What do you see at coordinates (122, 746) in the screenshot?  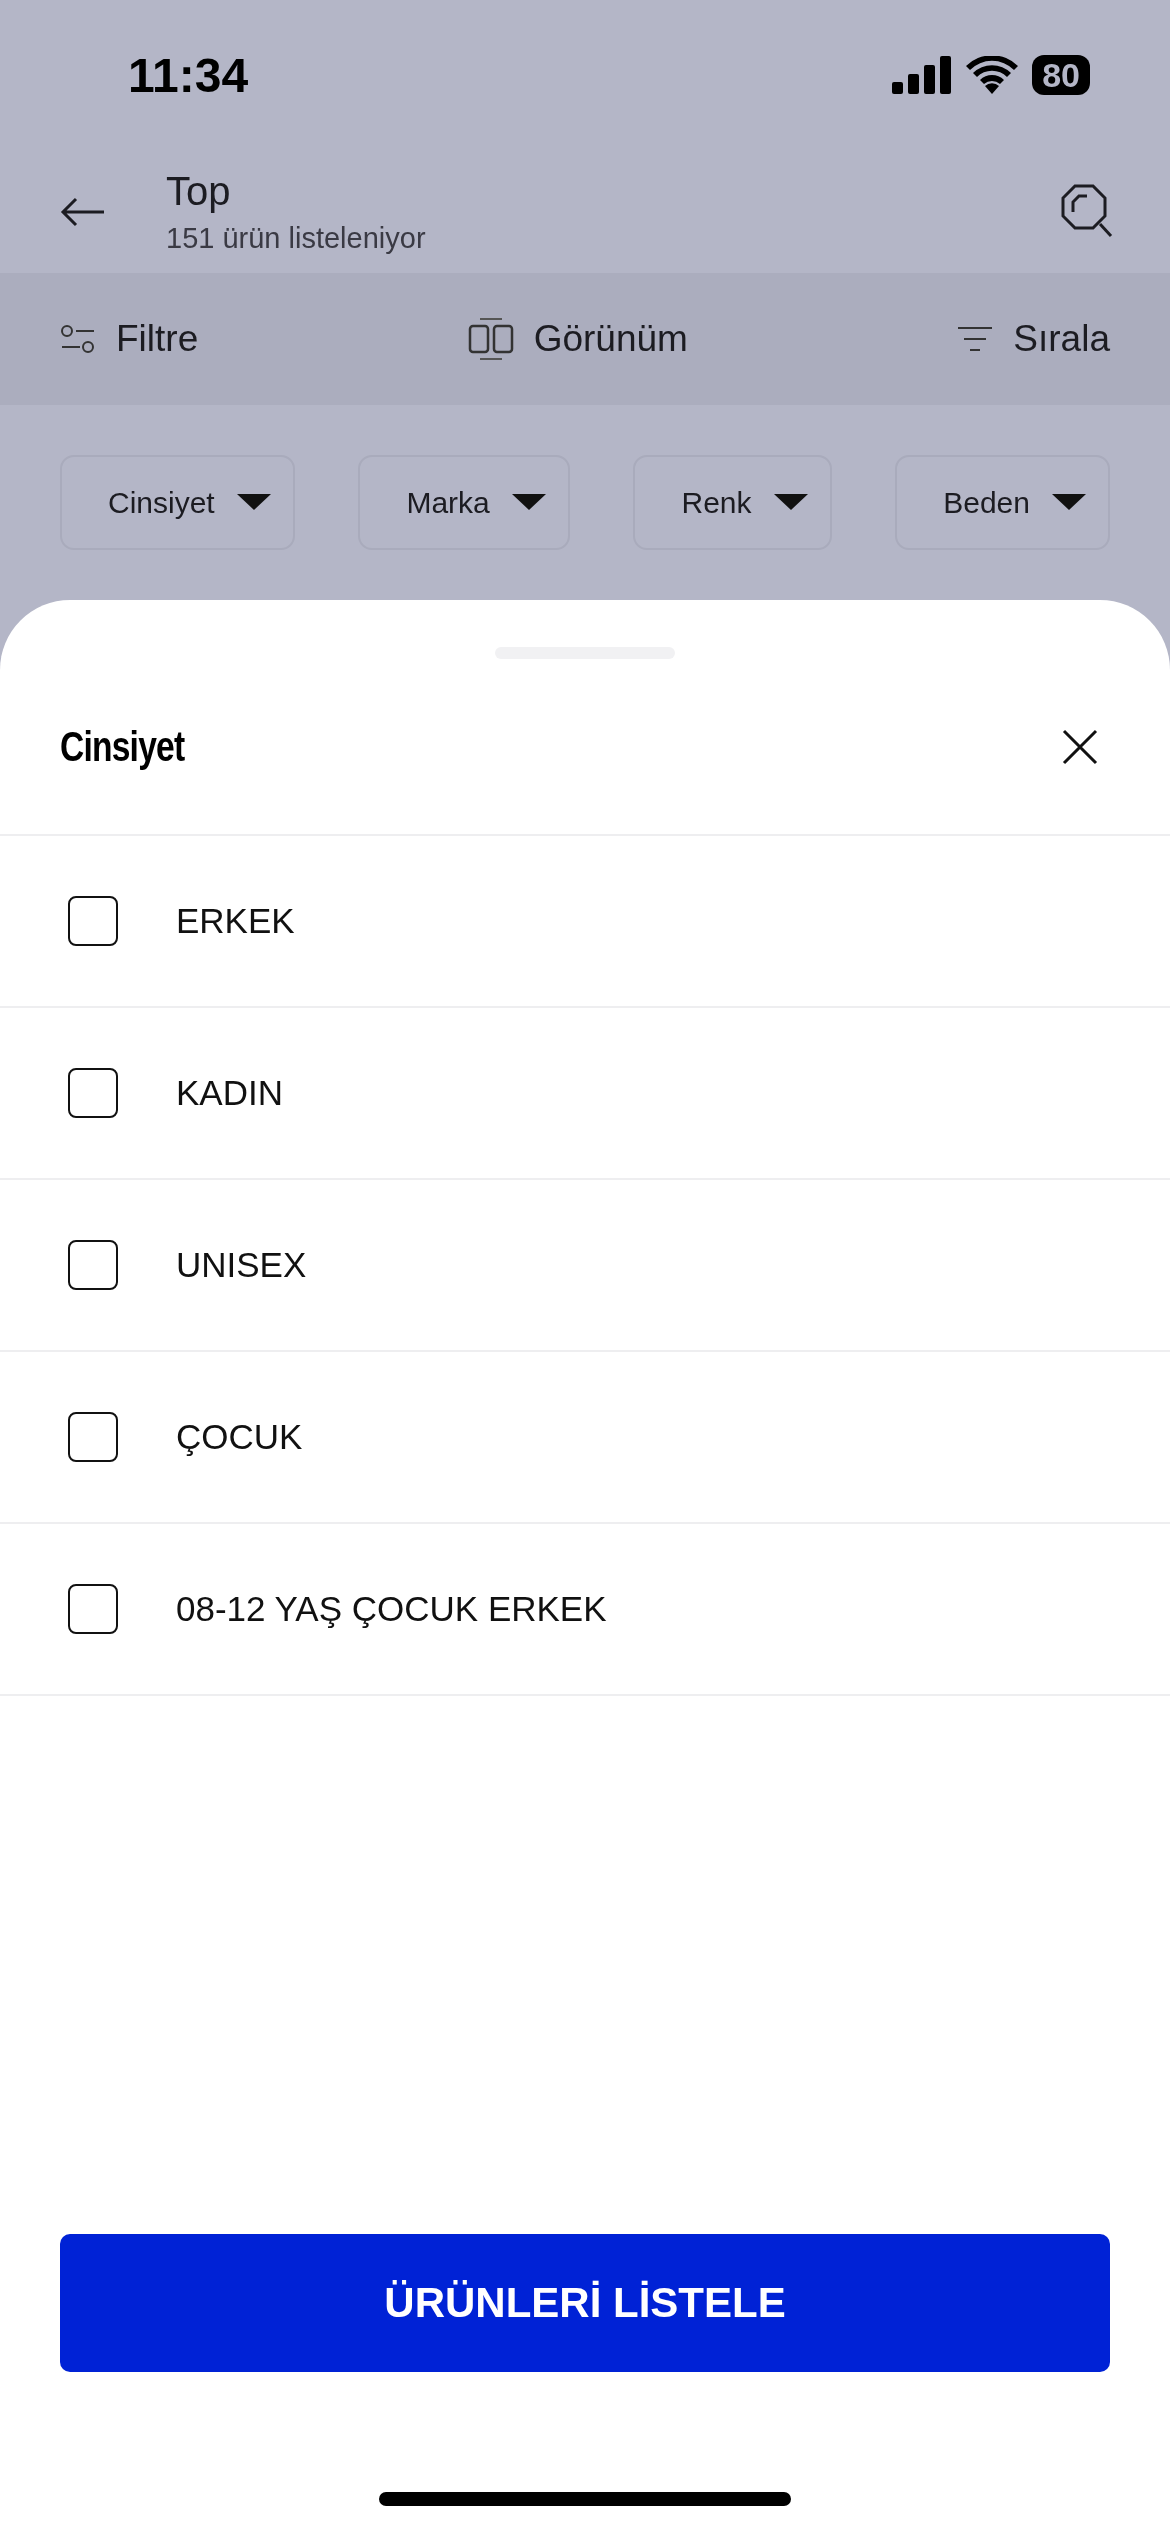 I see `sheet-title: Cinsiyet` at bounding box center [122, 746].